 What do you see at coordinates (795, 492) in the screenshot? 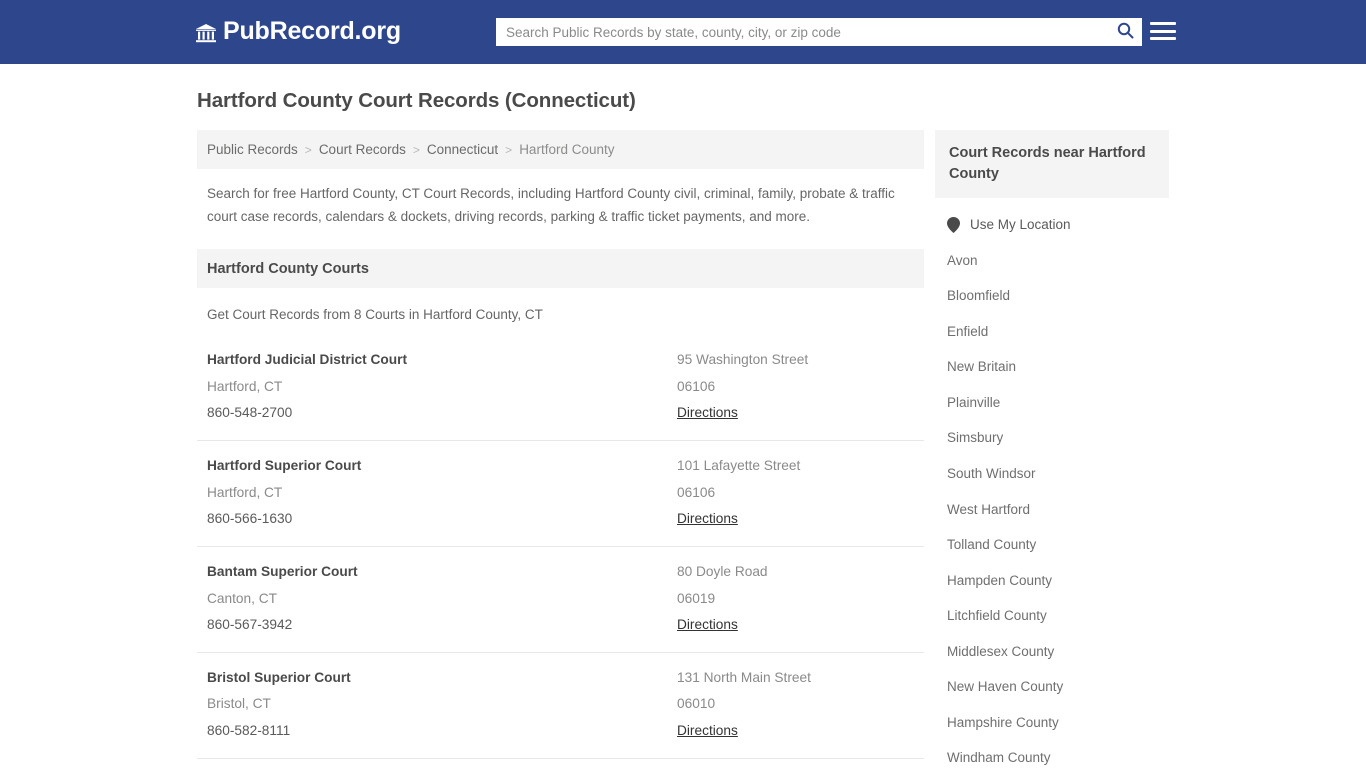
I see `court-address-block: 101 Lafayette Street 06106 Directions` at bounding box center [795, 492].